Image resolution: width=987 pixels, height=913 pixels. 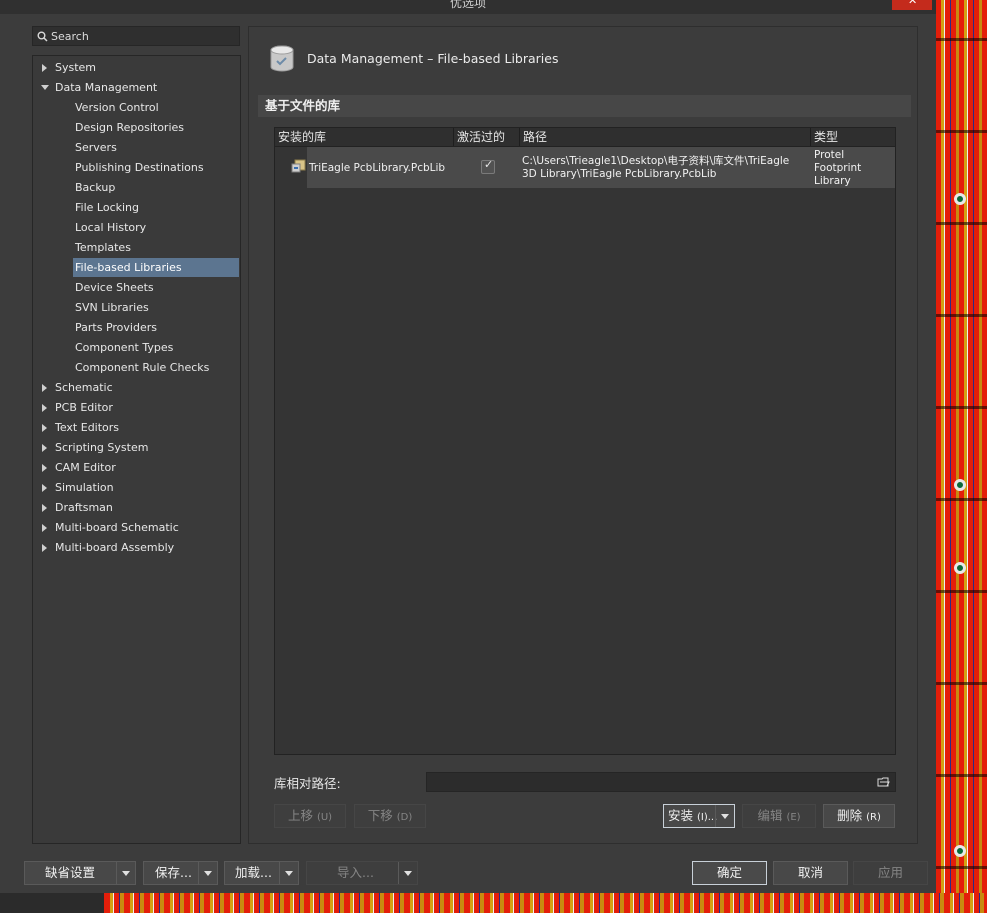 What do you see at coordinates (84, 387) in the screenshot?
I see `sidebar-item-label: Schematic` at bounding box center [84, 387].